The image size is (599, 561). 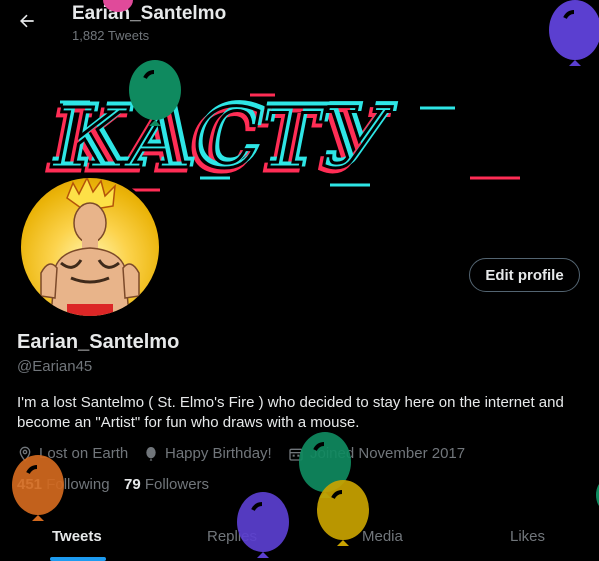 I want to click on back-button, so click(x=27, y=21).